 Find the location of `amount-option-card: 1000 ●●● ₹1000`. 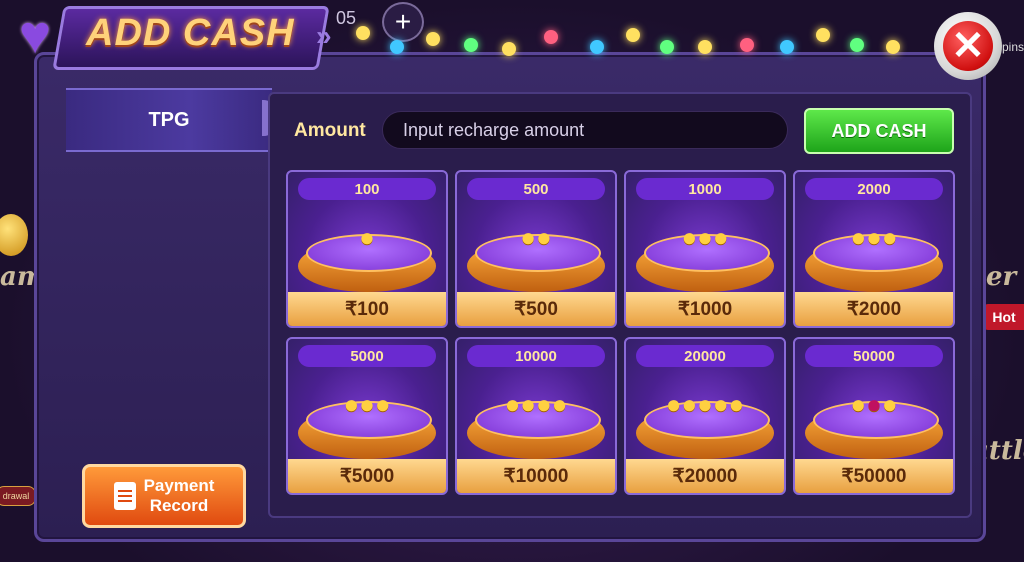

amount-option-card: 1000 ●●● ₹1000 is located at coordinates (705, 249).